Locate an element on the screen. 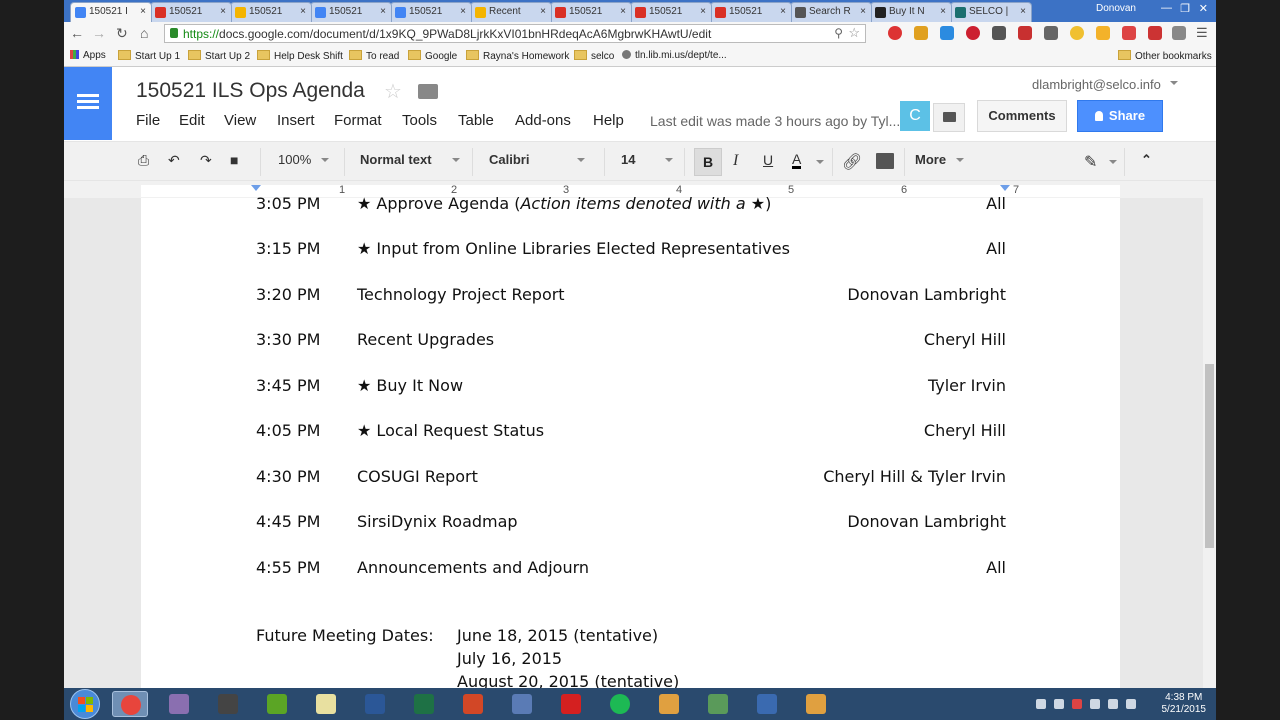  italic-button: I is located at coordinates (735, 161).